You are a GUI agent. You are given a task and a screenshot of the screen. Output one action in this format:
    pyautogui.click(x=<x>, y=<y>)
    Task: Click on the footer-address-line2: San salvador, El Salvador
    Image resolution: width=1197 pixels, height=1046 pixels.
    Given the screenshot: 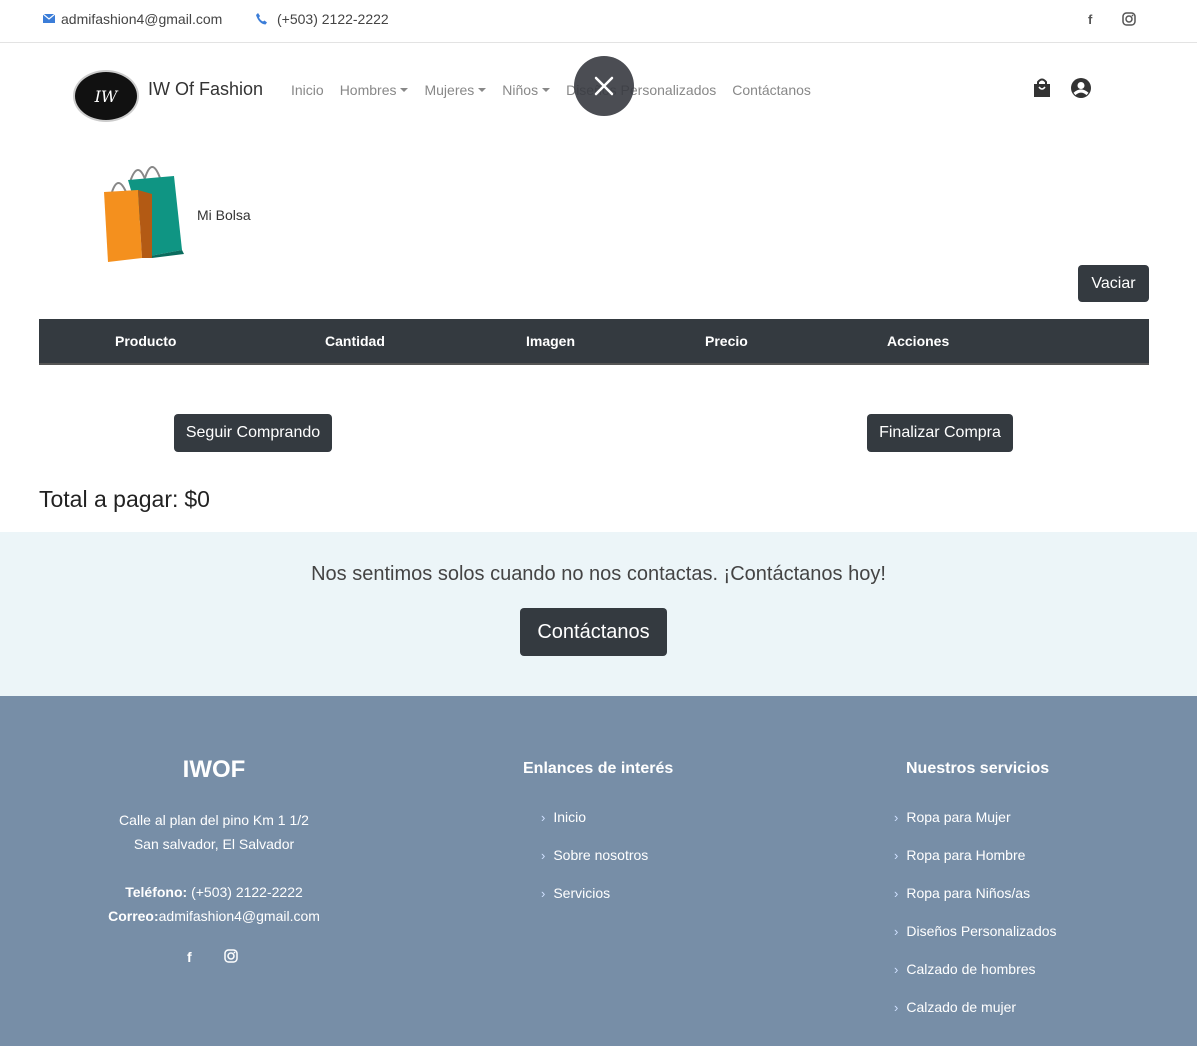 What is the action you would take?
    pyautogui.click(x=214, y=844)
    